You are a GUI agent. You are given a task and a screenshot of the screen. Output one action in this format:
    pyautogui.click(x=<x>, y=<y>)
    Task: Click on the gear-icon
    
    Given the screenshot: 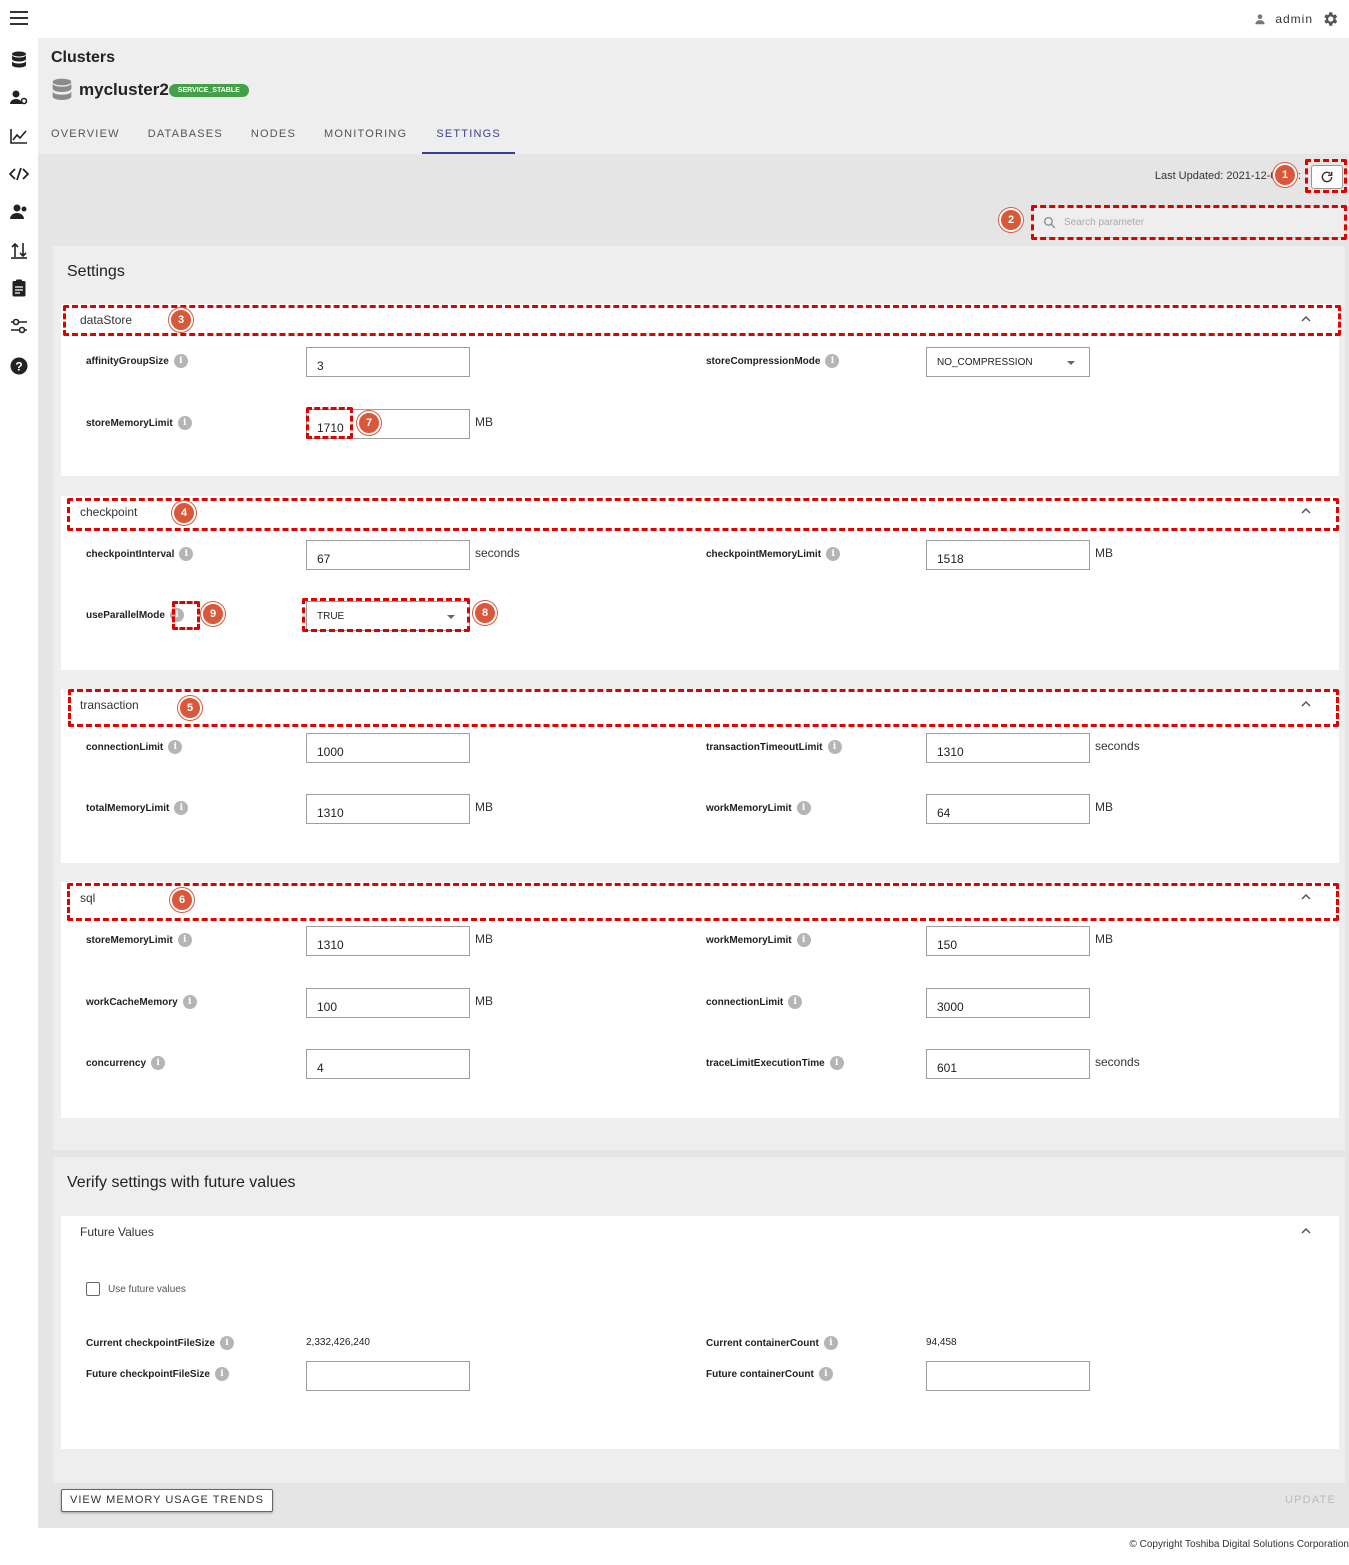 What is the action you would take?
    pyautogui.click(x=1330, y=19)
    